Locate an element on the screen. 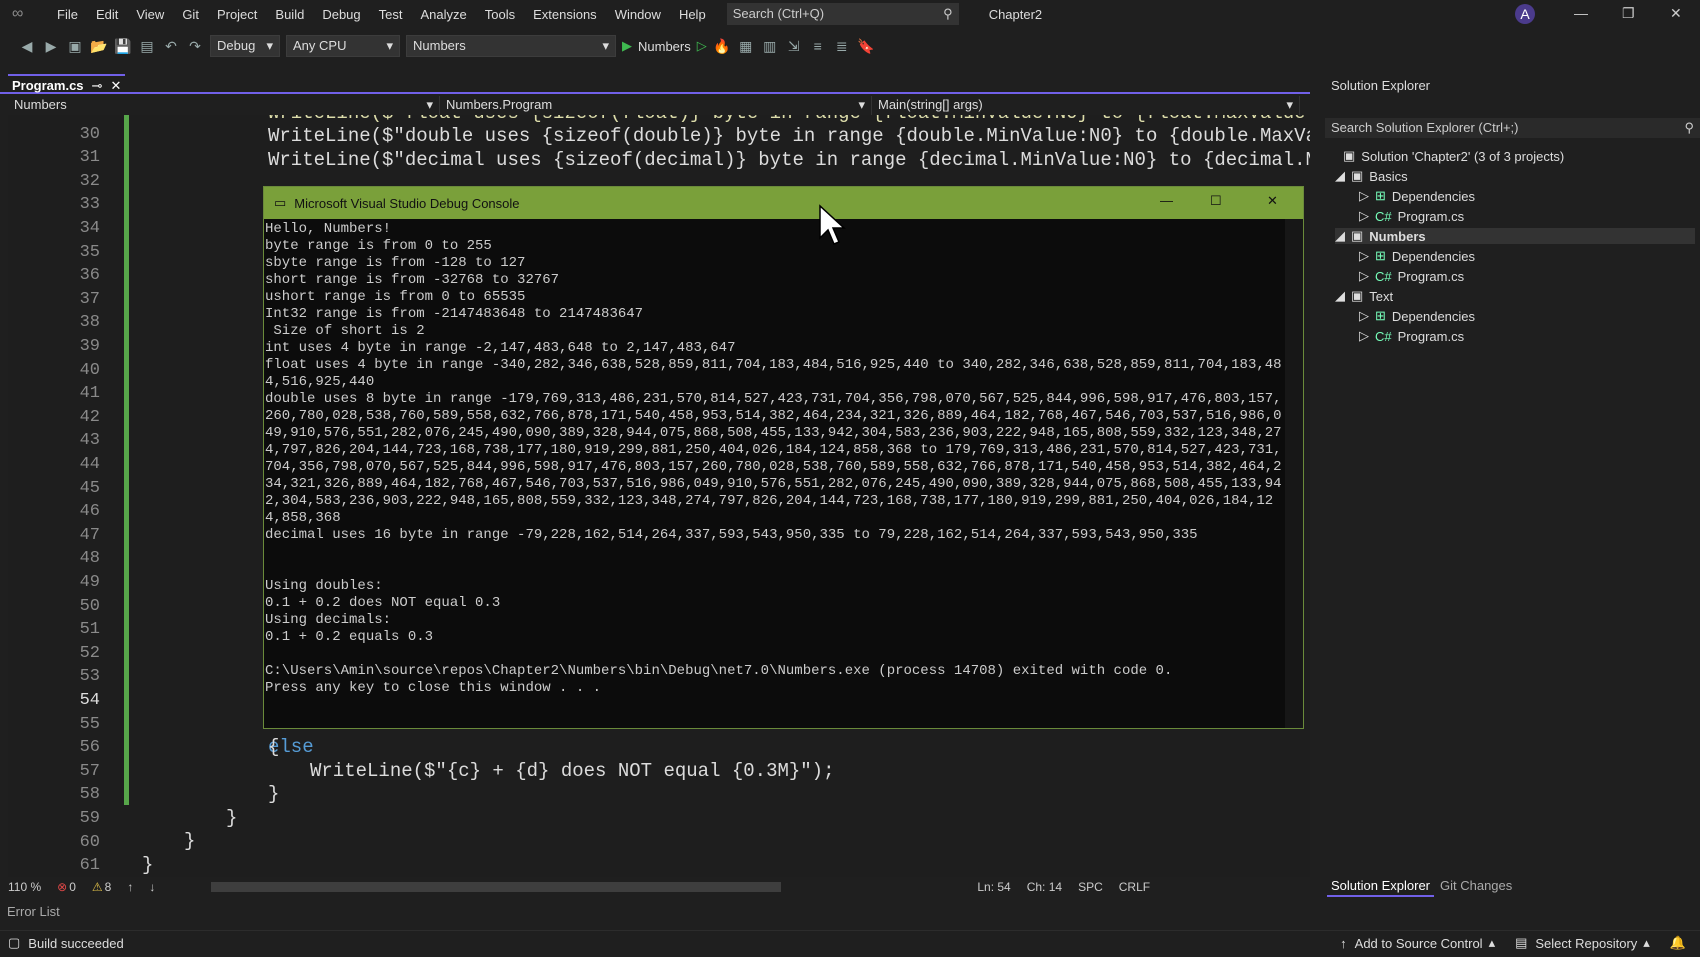 The height and width of the screenshot is (957, 1700). chevron-down-icon: ▾ is located at coordinates (605, 45).